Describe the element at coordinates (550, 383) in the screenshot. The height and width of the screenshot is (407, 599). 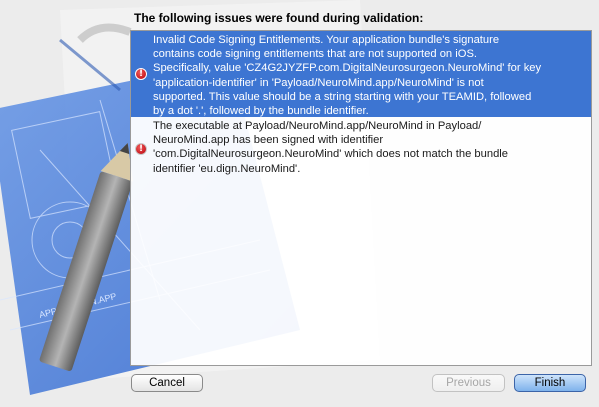
I see `finish-button: Finish` at that location.